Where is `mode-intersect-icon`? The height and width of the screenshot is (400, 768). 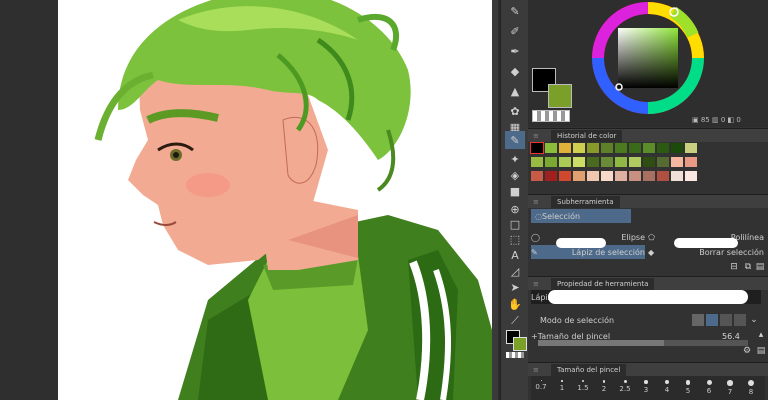 mode-intersect-icon is located at coordinates (740, 320).